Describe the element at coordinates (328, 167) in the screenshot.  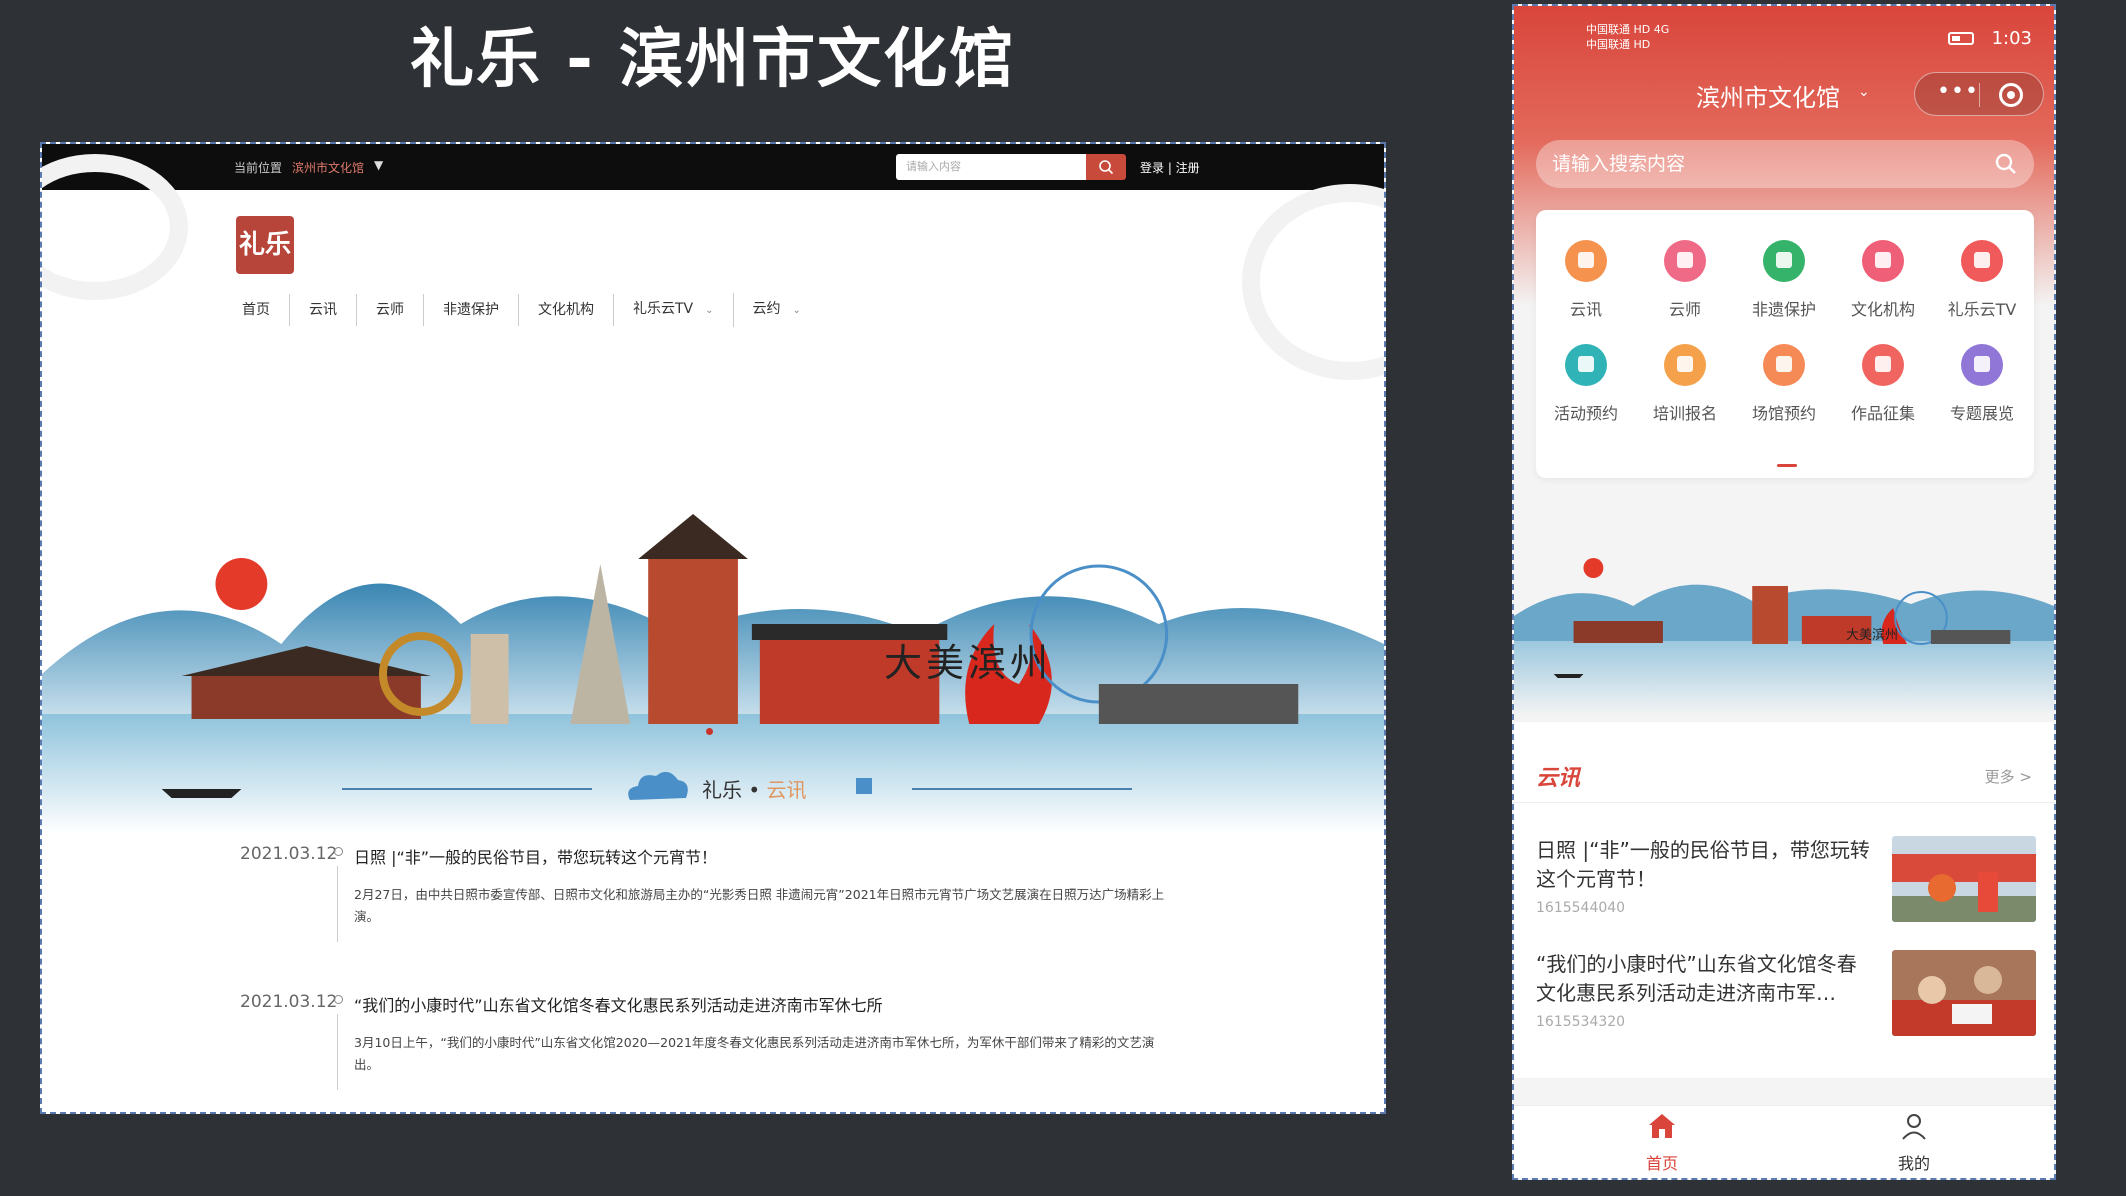
I see `location-link: 滨州市文化馆` at that location.